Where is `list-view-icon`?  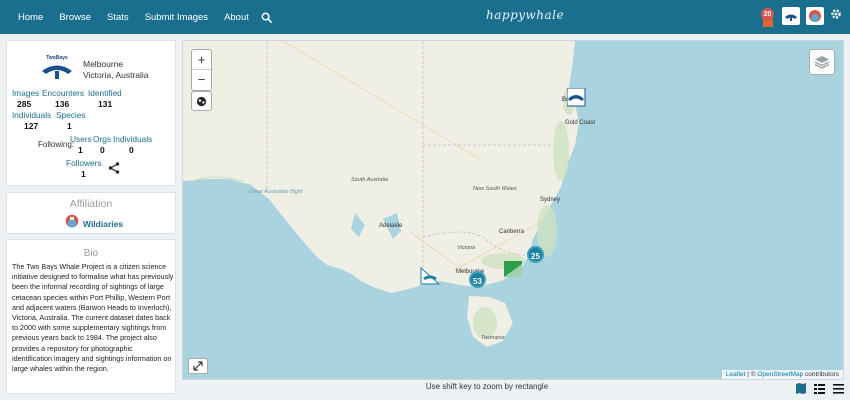
list-view-icon is located at coordinates (819, 390).